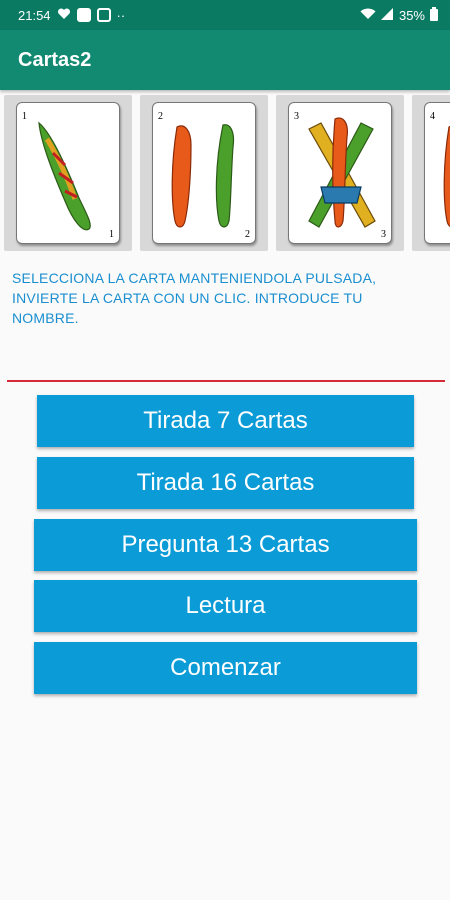 The width and height of the screenshot is (450, 900). I want to click on battery-icon, so click(434, 15).